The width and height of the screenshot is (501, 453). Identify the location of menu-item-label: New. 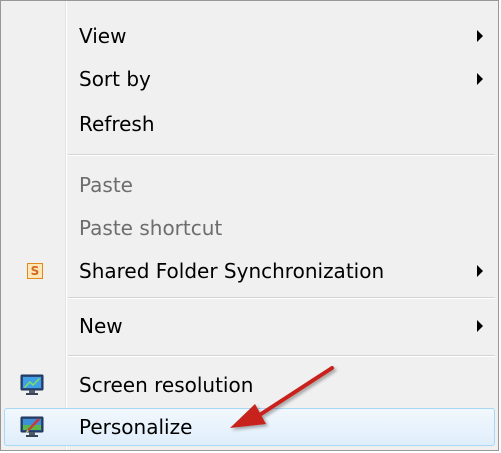
(101, 326).